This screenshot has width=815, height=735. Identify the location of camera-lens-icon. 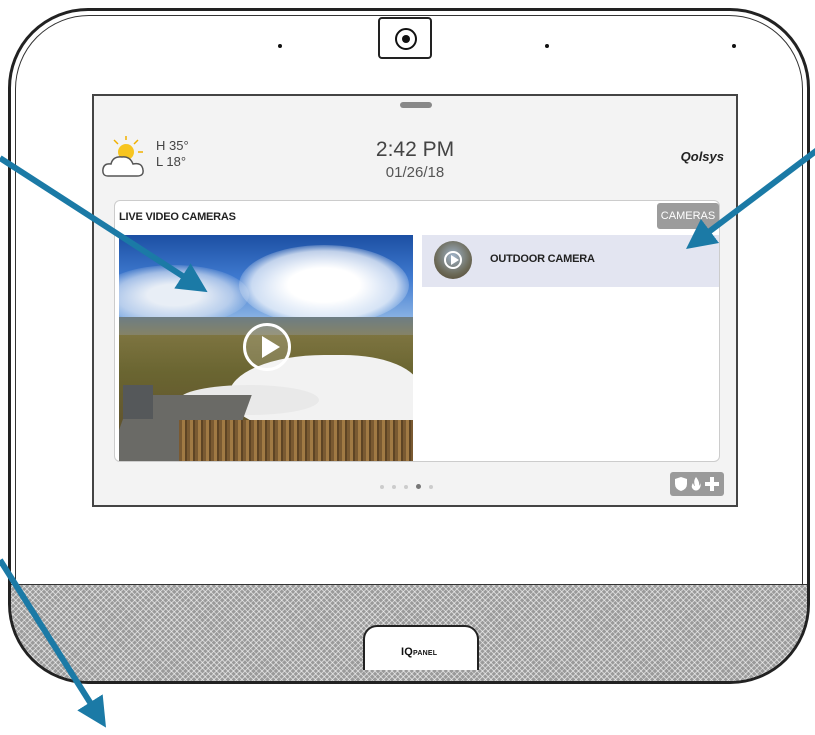
(405, 38).